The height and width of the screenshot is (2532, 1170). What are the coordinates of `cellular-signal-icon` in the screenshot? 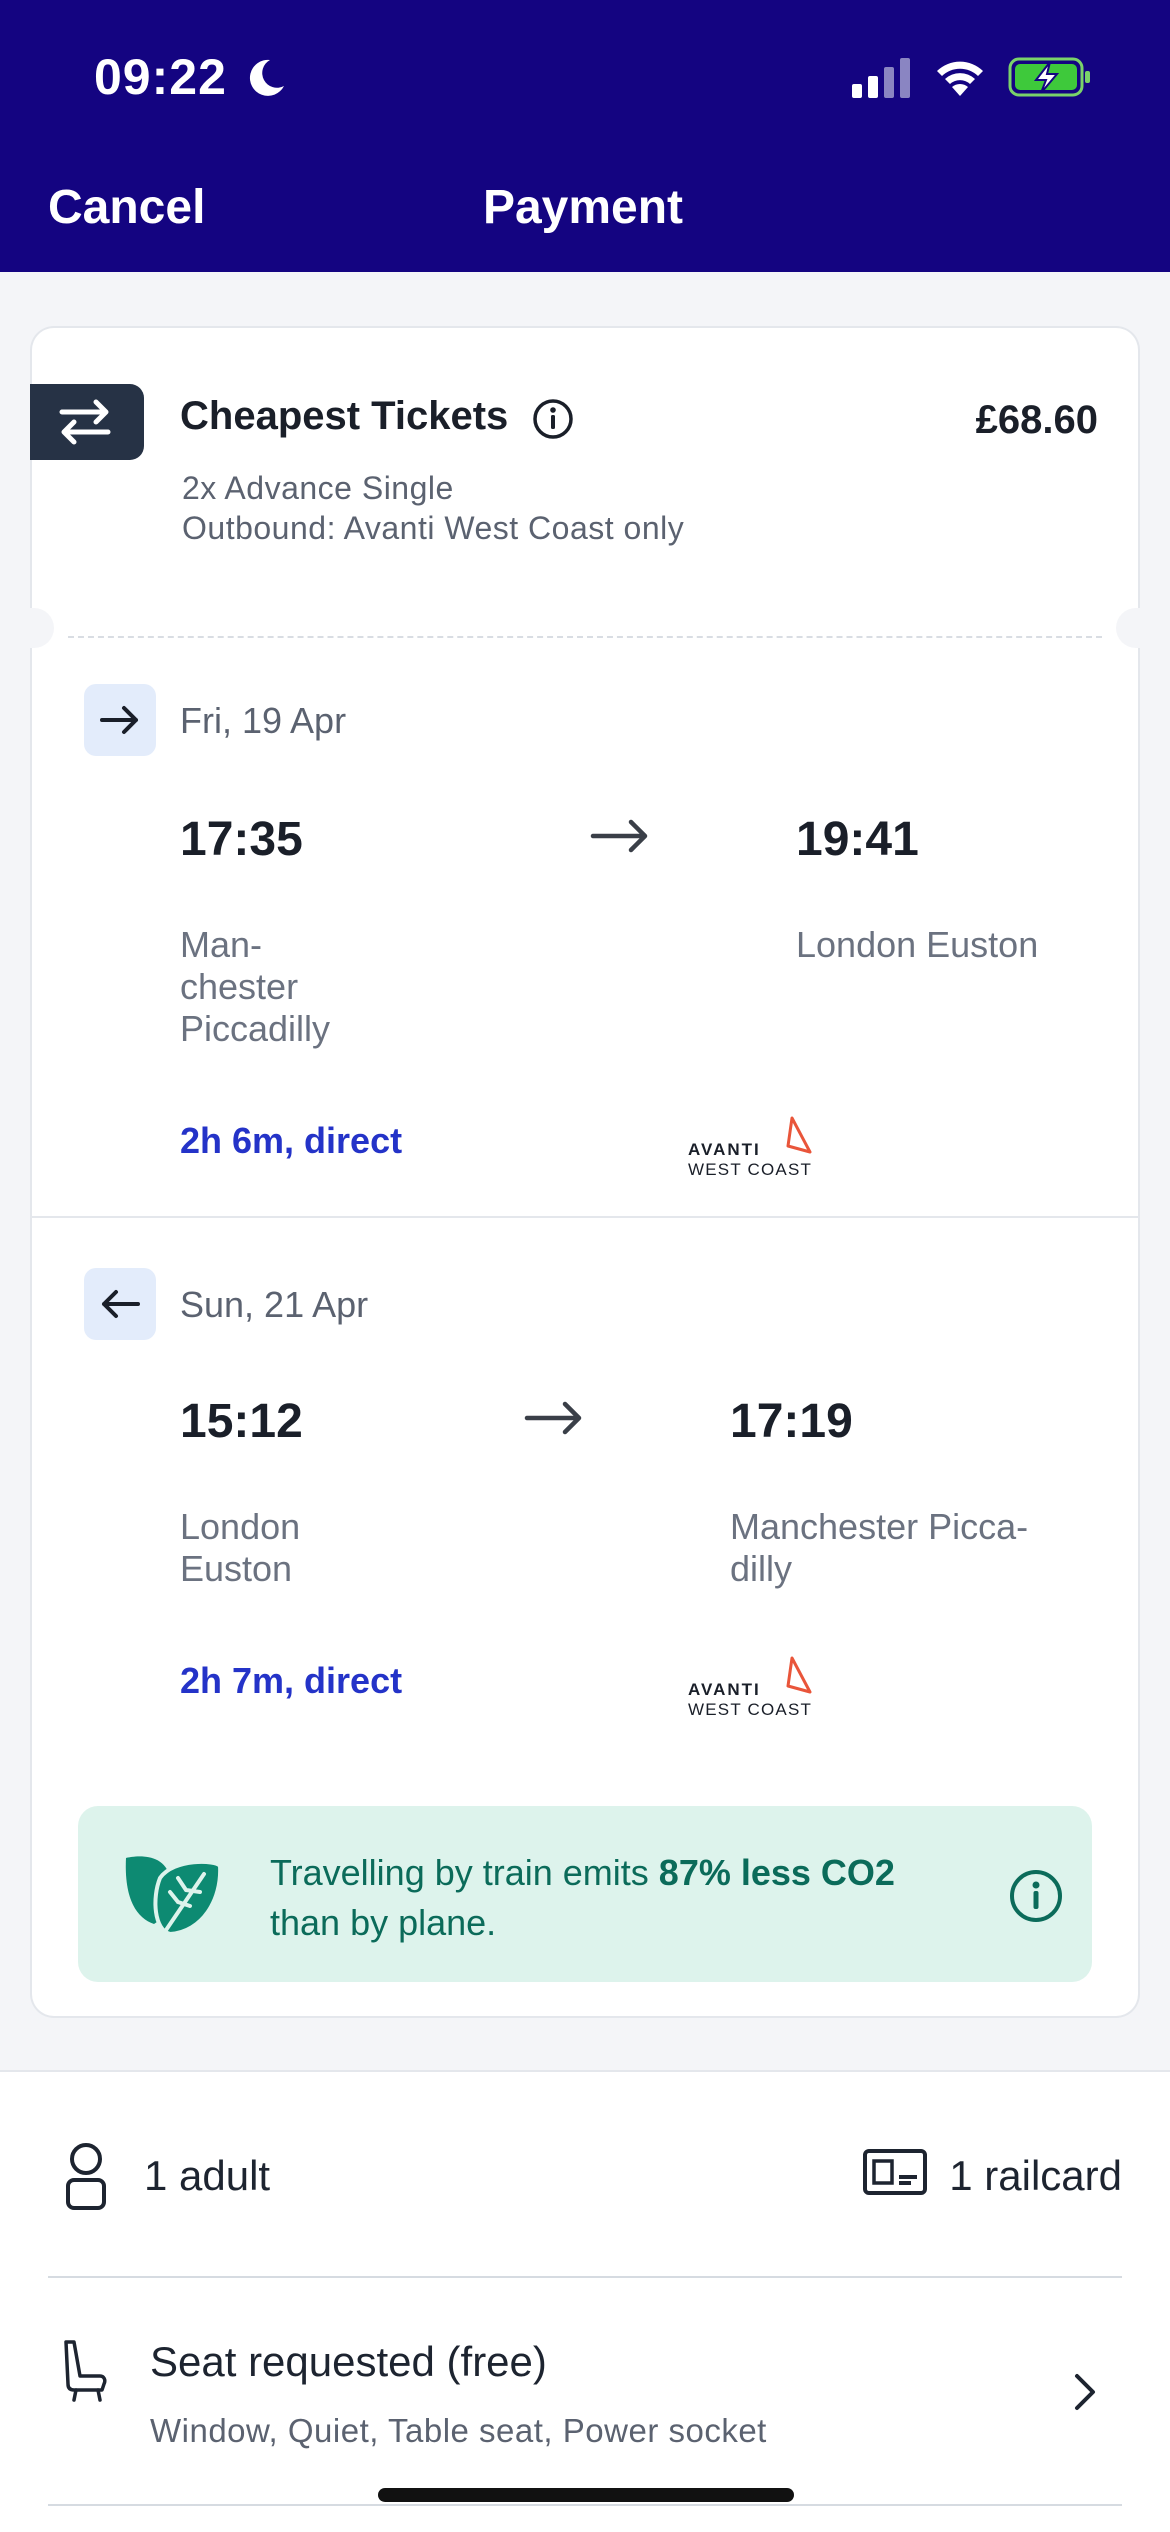 It's located at (881, 78).